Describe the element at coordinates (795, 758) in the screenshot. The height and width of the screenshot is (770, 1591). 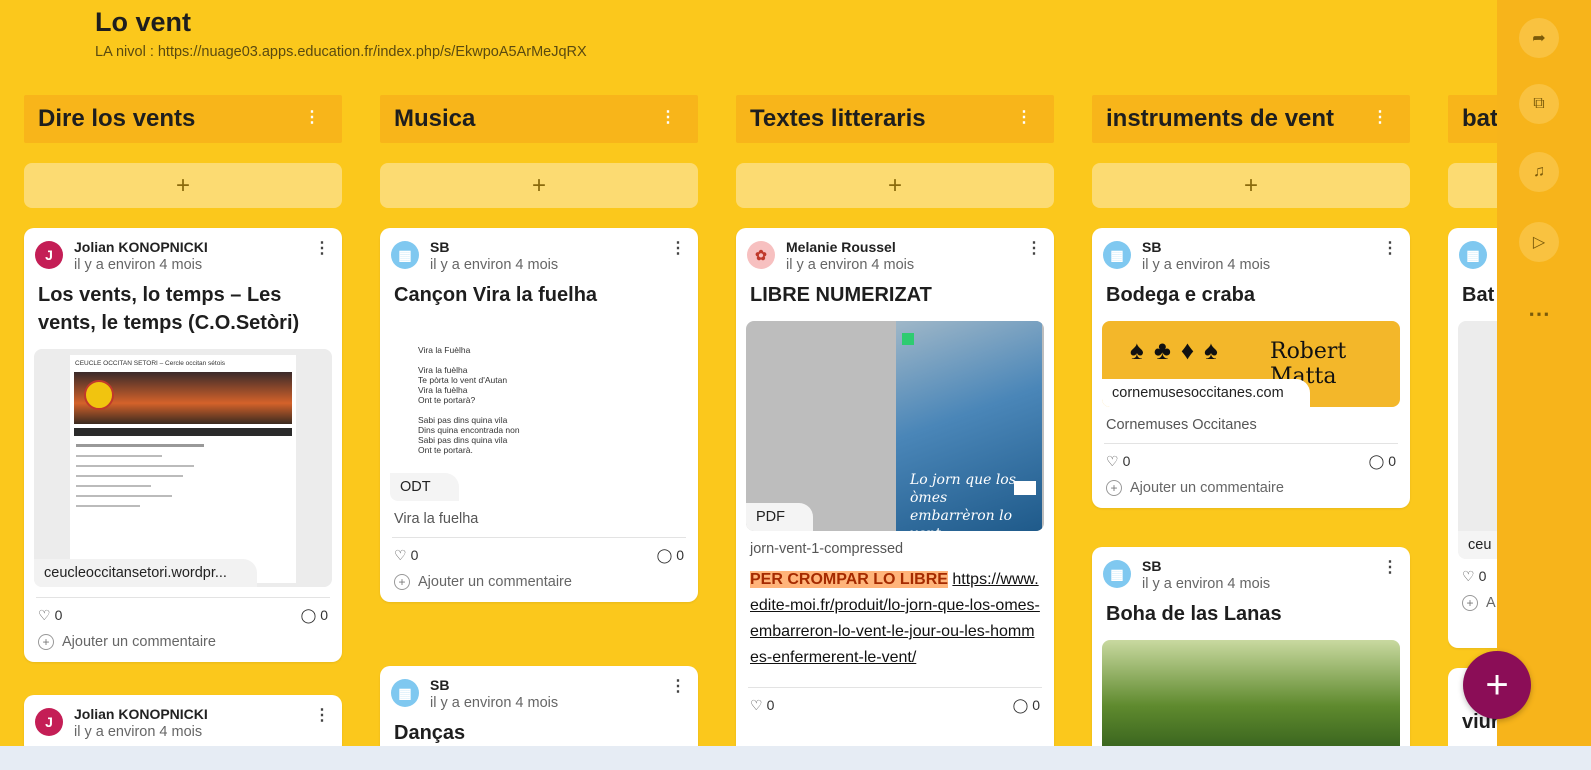
I see `window-bottom-strip` at that location.